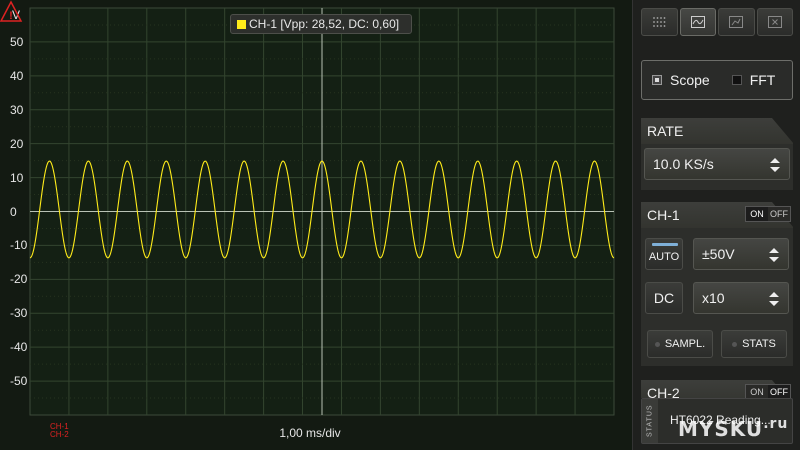  Describe the element at coordinates (13, 211) in the screenshot. I see `y-tick-label: 0` at that location.